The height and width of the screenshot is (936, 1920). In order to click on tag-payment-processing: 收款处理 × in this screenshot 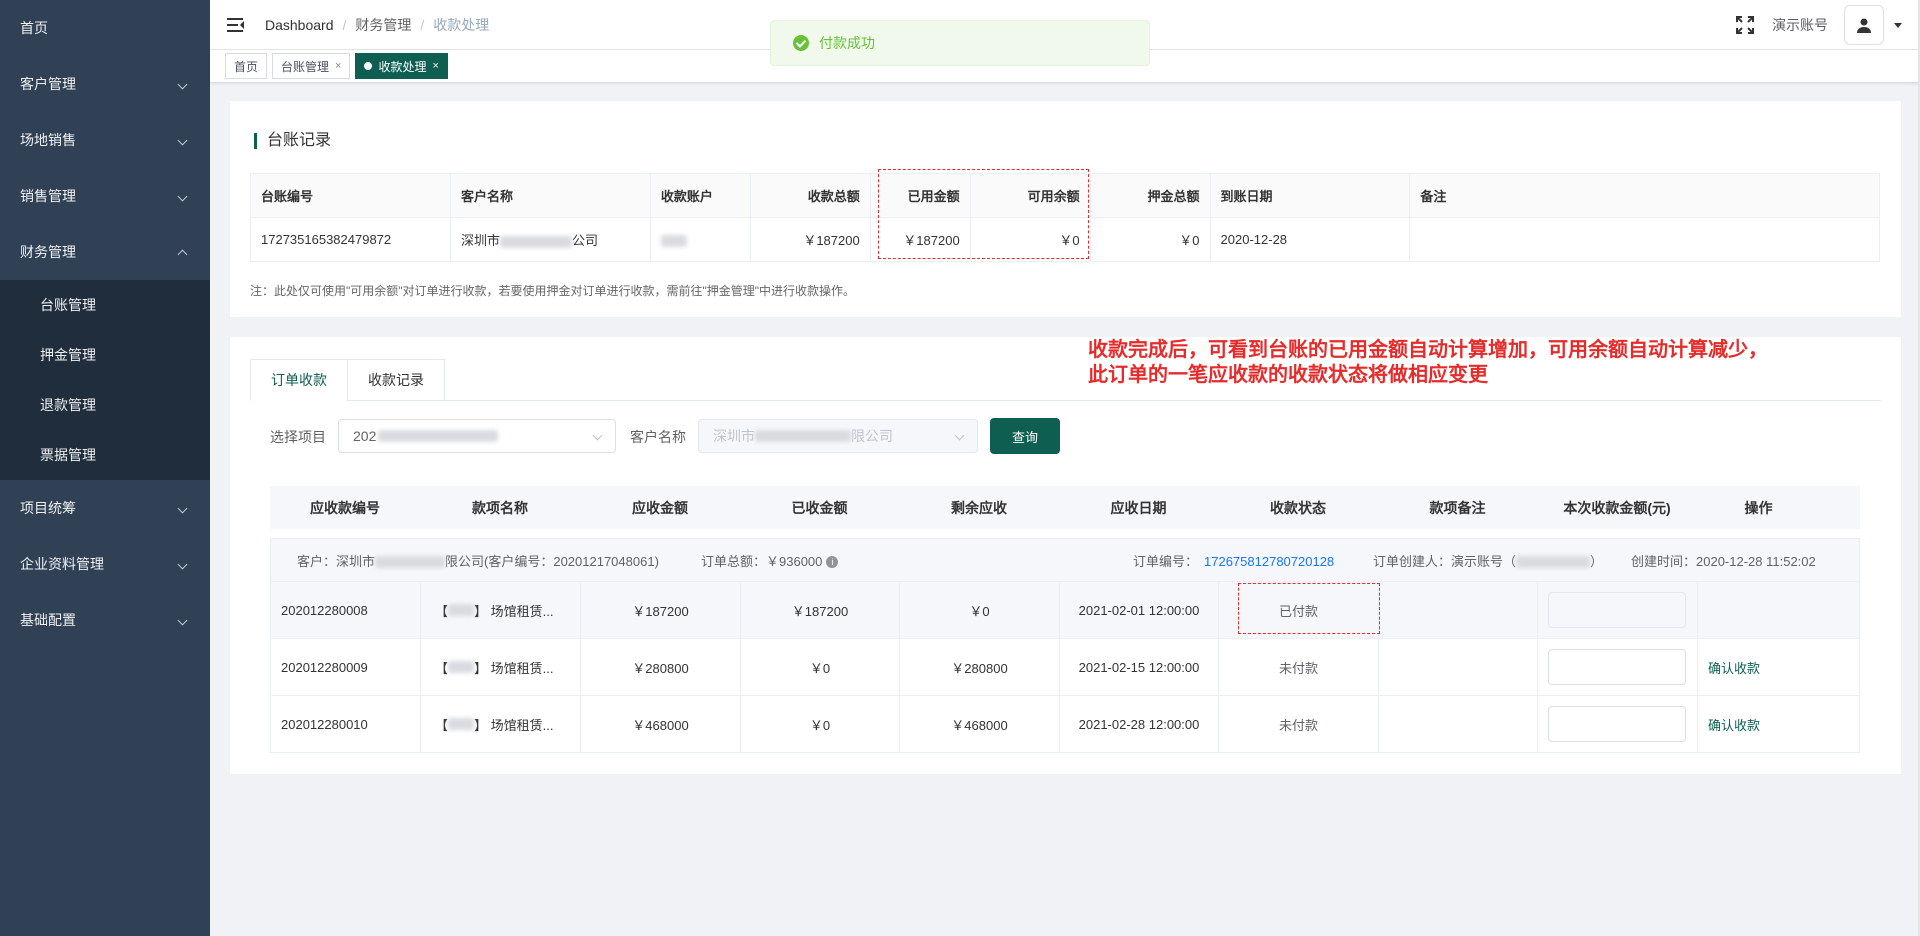, I will do `click(401, 66)`.